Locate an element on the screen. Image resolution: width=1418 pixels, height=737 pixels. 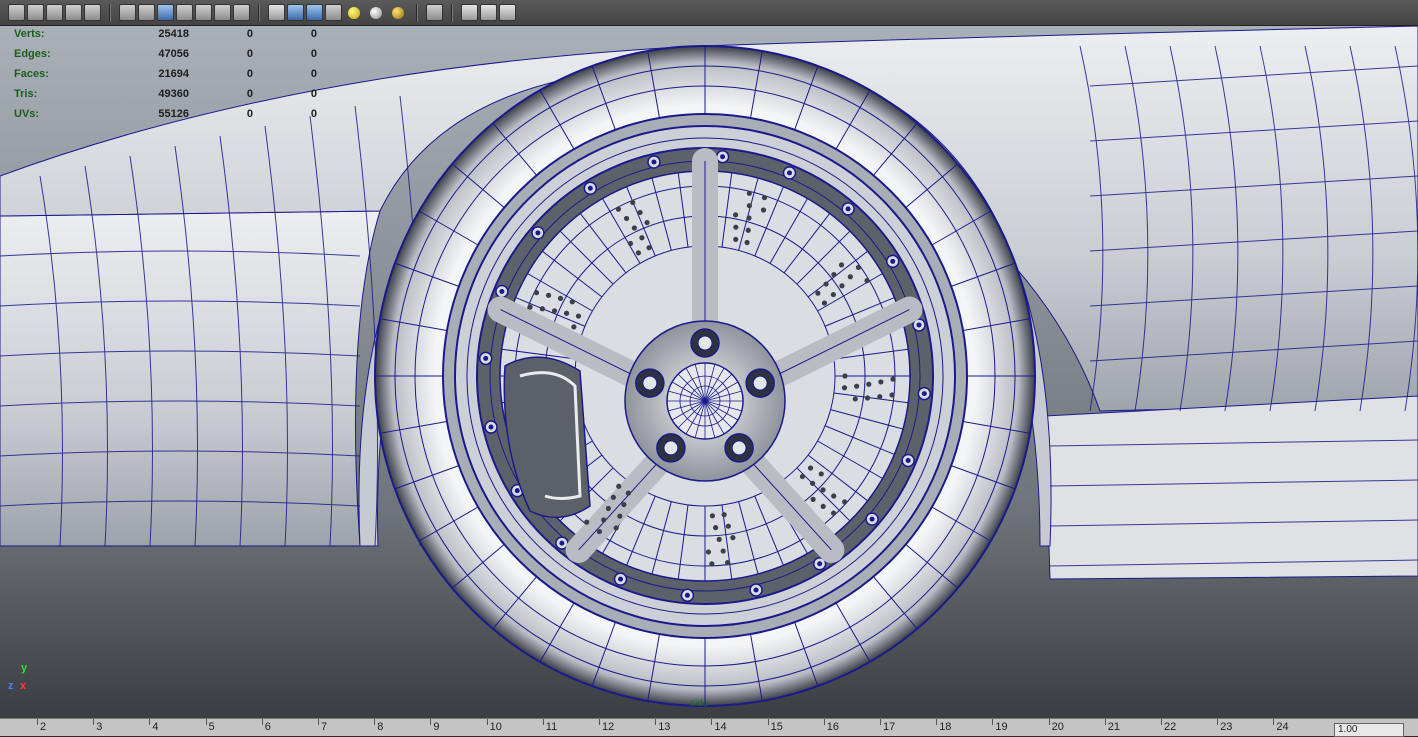
timeline-tick: 7 is located at coordinates (322, 726).